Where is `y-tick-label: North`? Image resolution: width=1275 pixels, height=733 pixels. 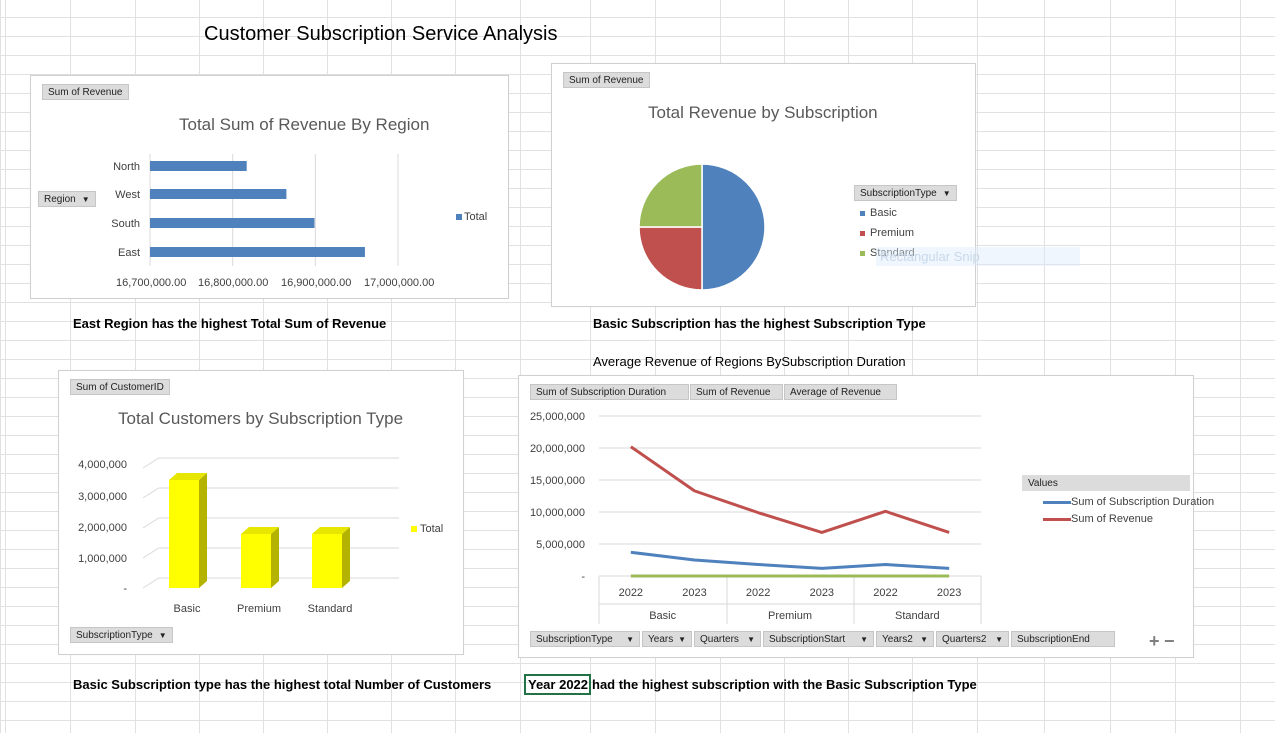
y-tick-label: North is located at coordinates (126, 167).